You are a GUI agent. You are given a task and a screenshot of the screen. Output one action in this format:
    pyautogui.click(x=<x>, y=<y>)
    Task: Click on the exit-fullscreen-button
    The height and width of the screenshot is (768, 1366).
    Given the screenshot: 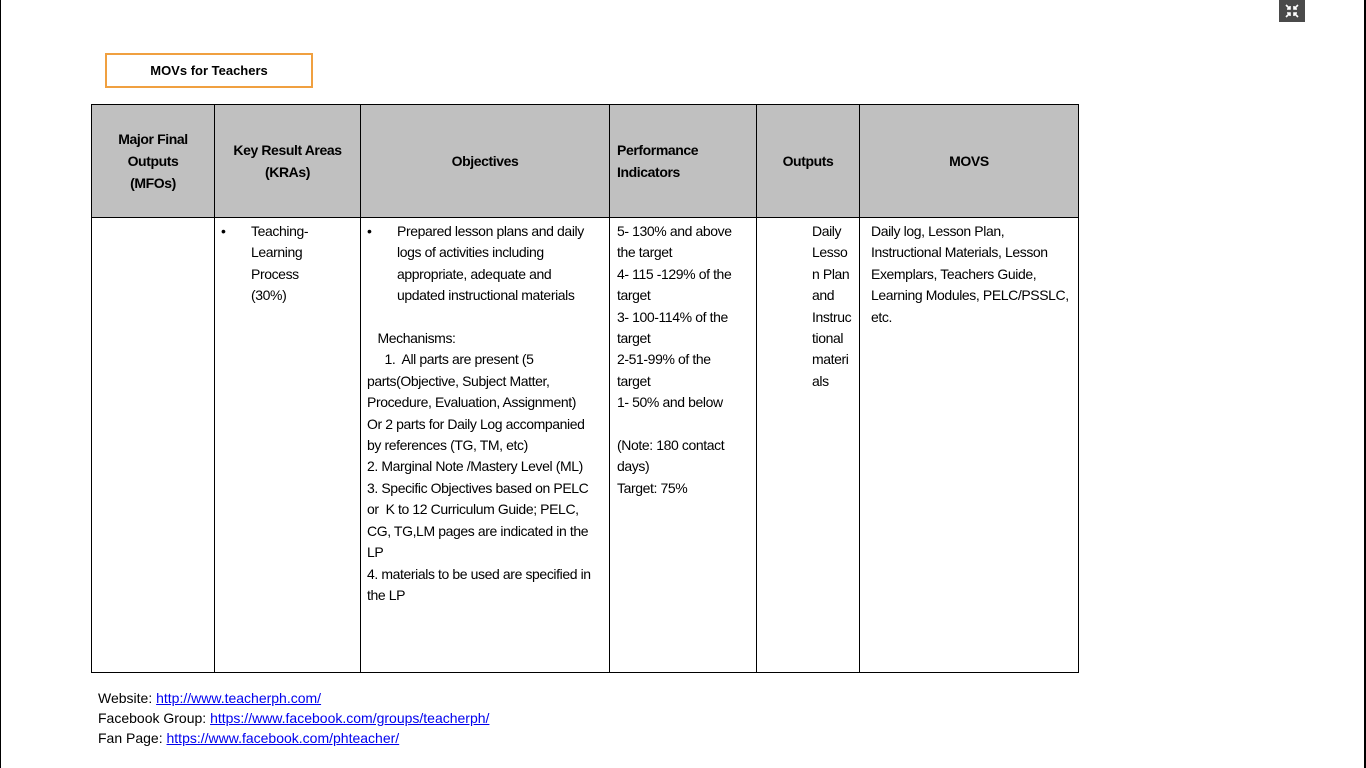 What is the action you would take?
    pyautogui.click(x=1292, y=11)
    